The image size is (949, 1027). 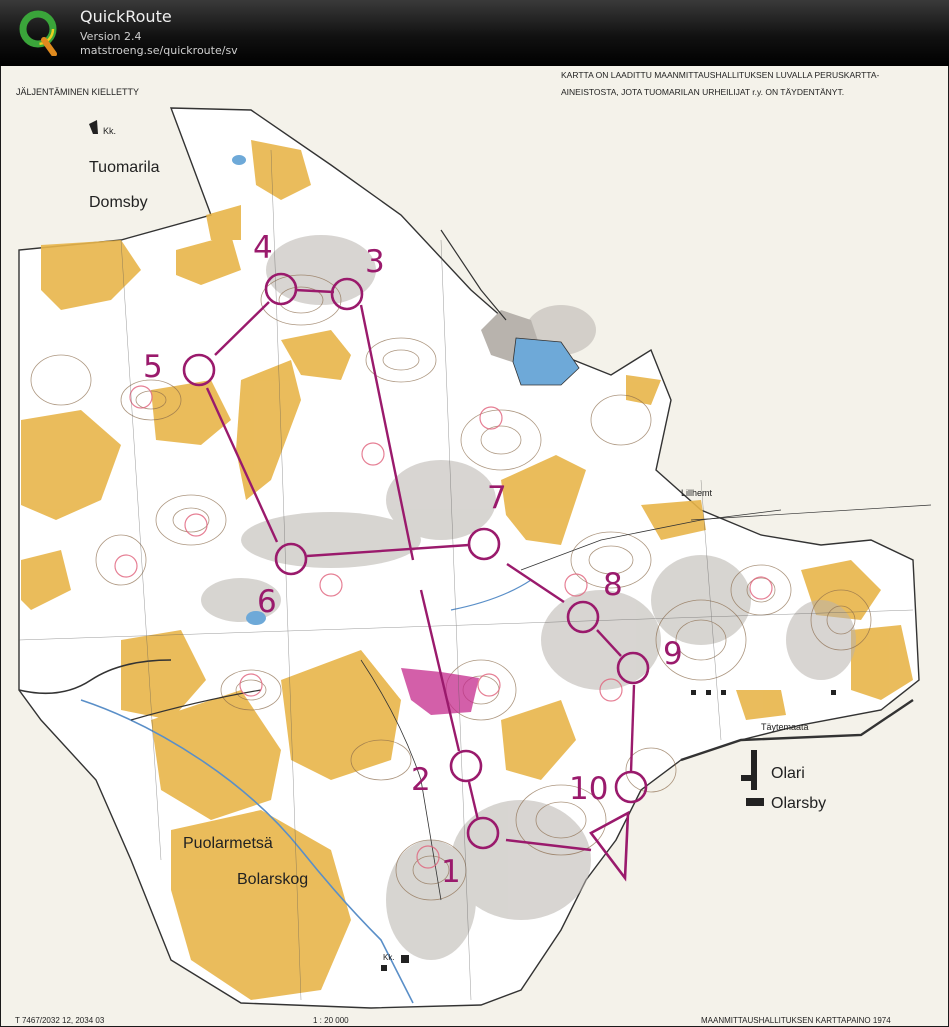 I want to click on footer-right: MAANMITTAUSHALLITUKSEN KARTTAPAINO 1974, so click(x=796, y=1020).